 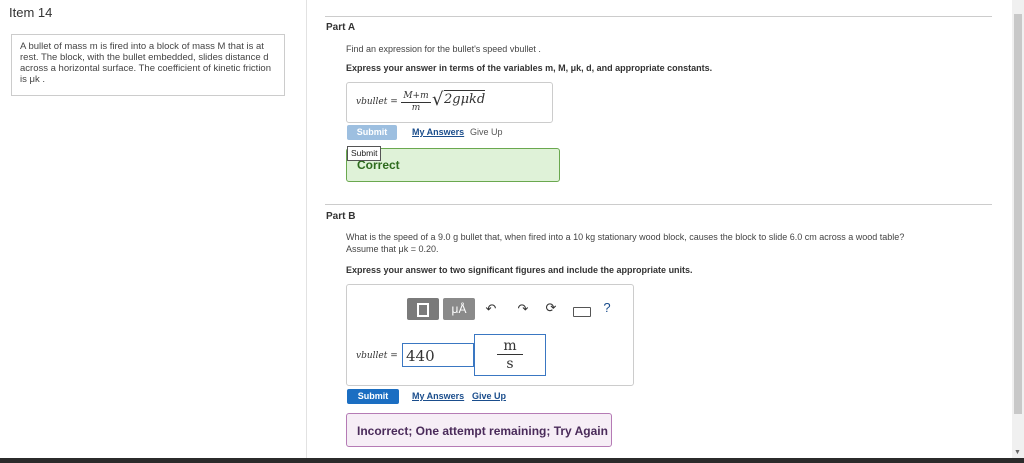 What do you see at coordinates (465, 98) in the screenshot?
I see `sqrt-content: 2gμkd` at bounding box center [465, 98].